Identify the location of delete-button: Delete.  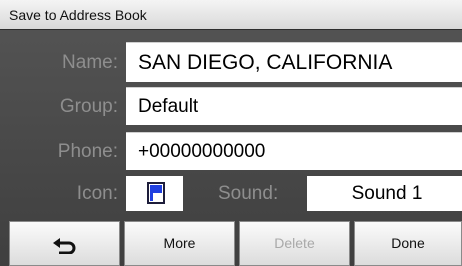
(294, 243).